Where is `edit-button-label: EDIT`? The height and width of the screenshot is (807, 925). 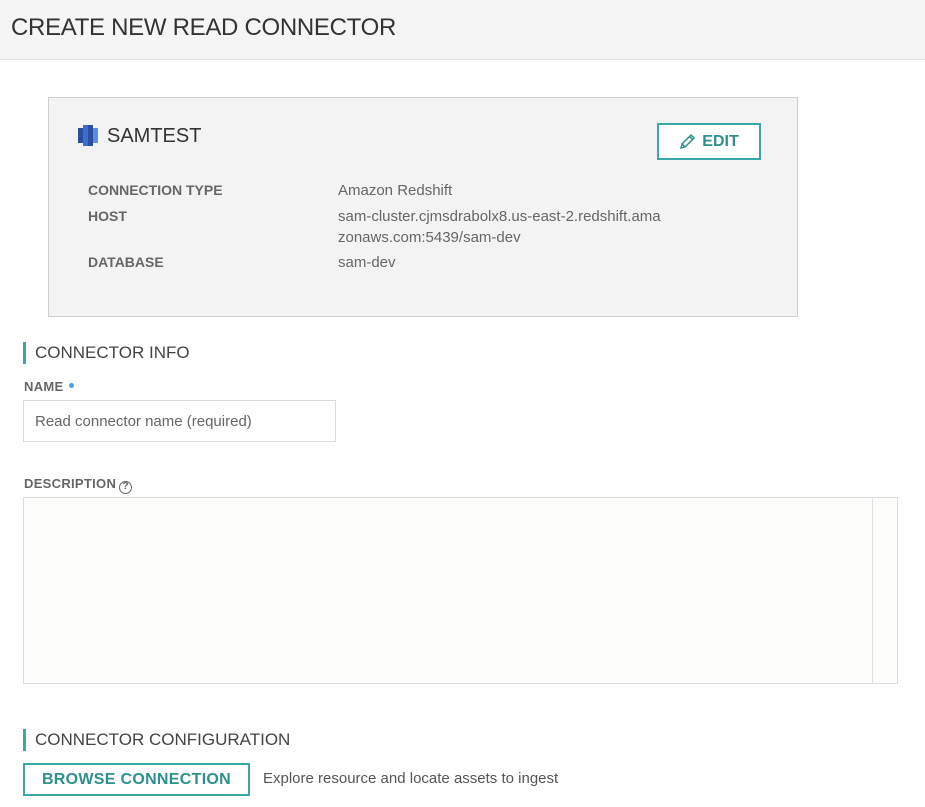
edit-button-label: EDIT is located at coordinates (720, 141).